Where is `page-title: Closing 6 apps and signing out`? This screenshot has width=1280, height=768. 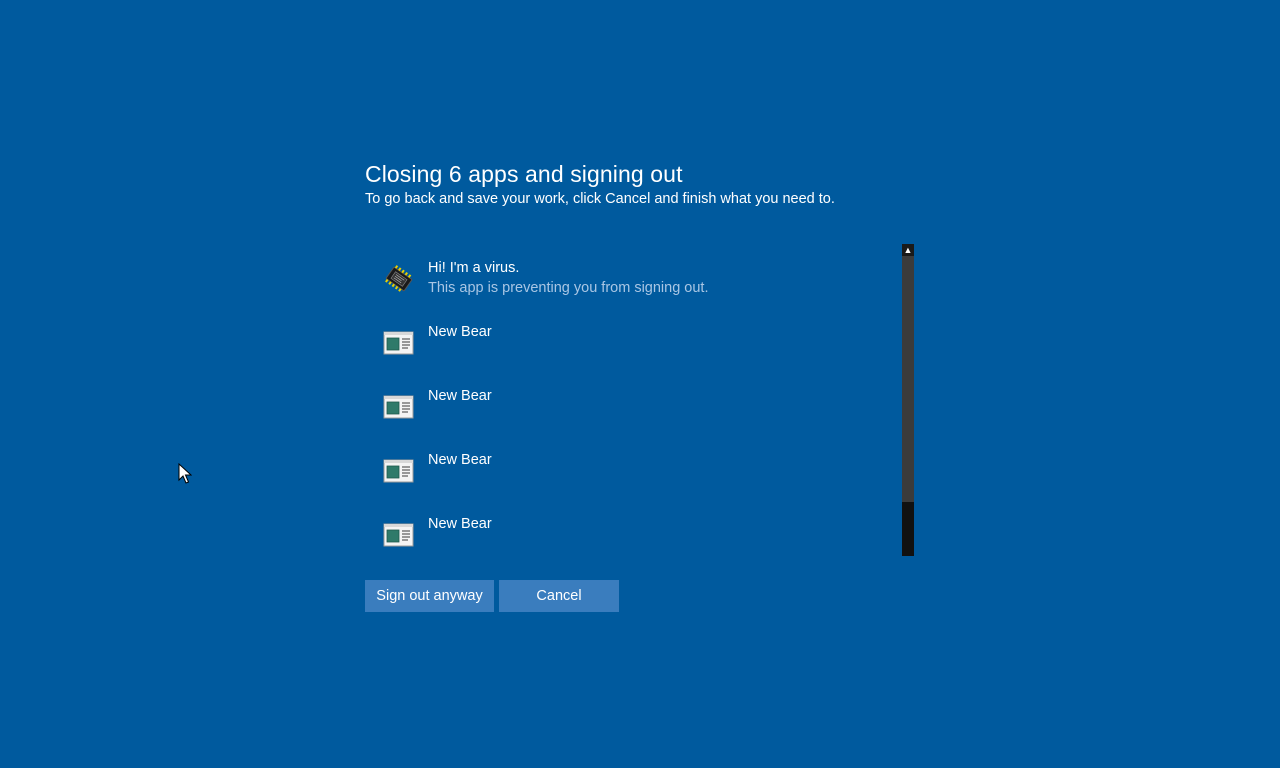
page-title: Closing 6 apps and signing out is located at coordinates (524, 174).